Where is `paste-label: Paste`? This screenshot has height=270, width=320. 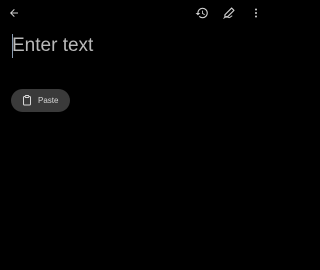 paste-label: Paste is located at coordinates (48, 100).